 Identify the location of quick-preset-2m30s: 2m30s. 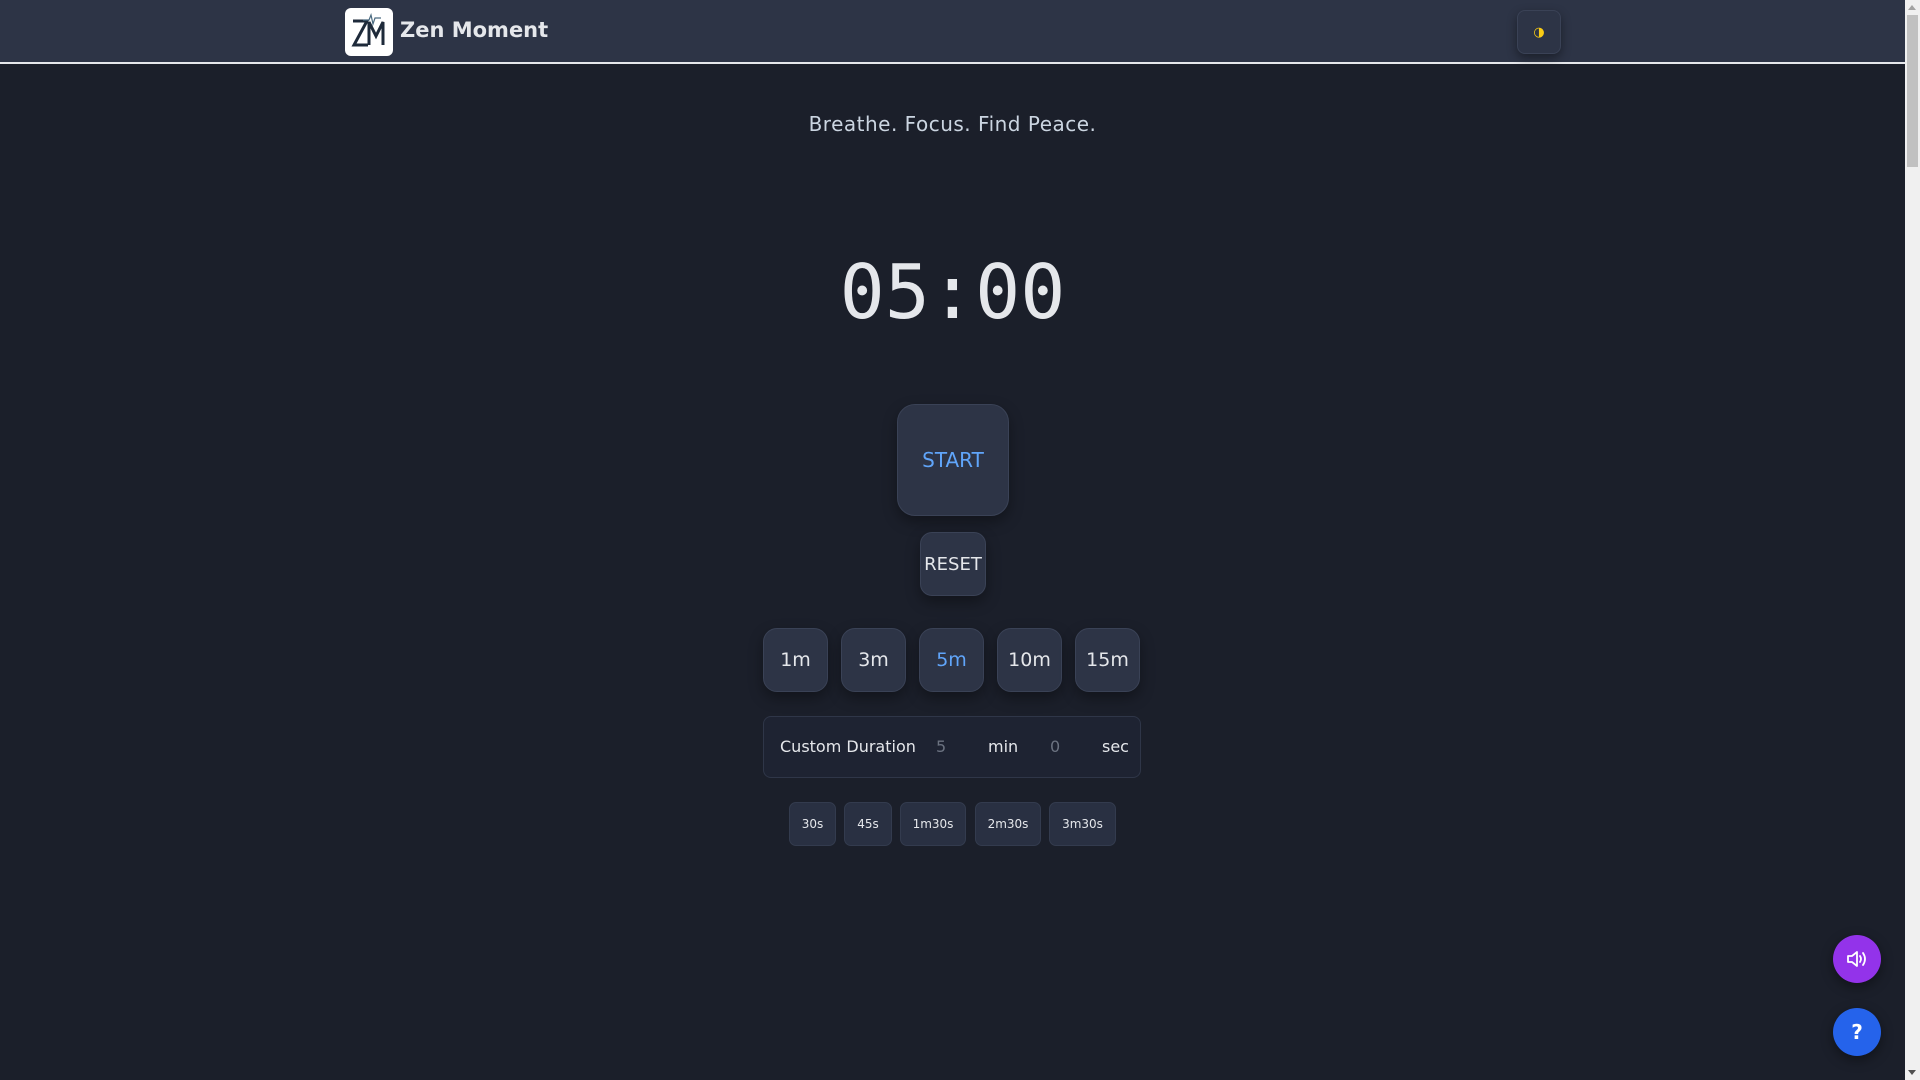
(1008, 824).